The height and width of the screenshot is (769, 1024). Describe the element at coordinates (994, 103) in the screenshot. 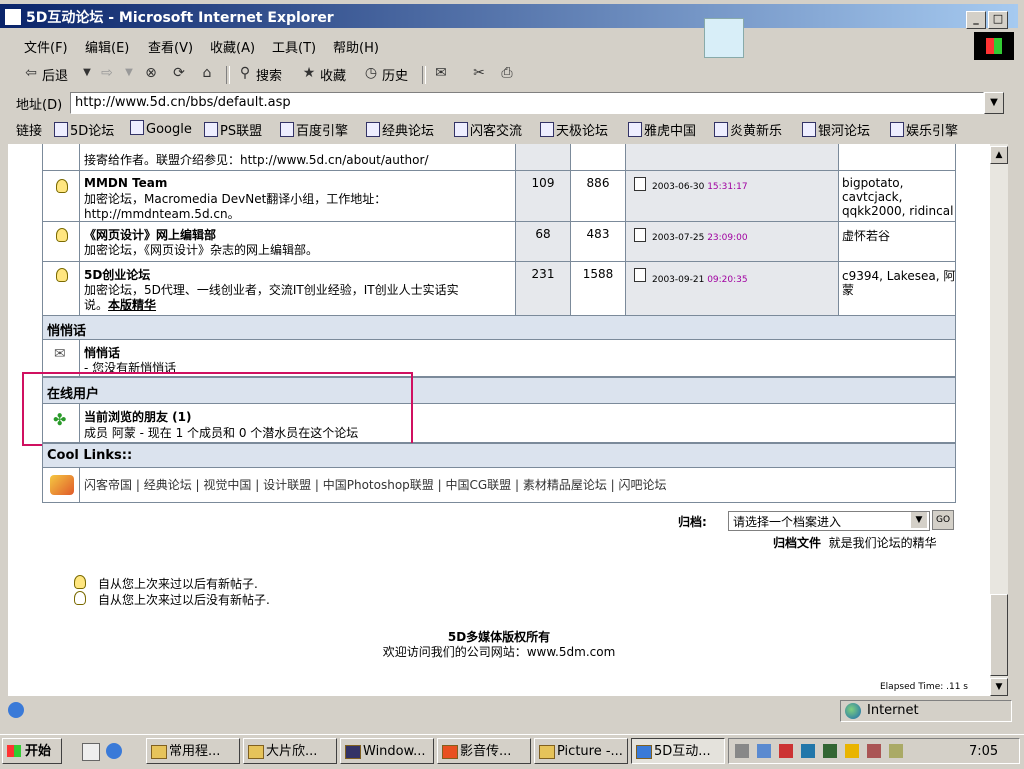

I see `address-dropdown-icon: ▼` at that location.